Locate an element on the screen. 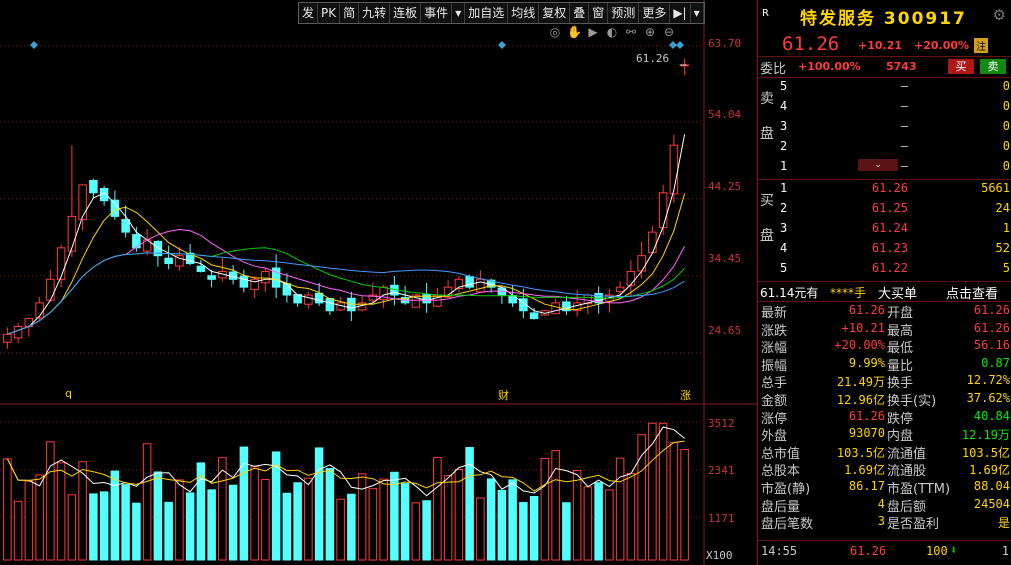  buy-button: 买 is located at coordinates (961, 66).